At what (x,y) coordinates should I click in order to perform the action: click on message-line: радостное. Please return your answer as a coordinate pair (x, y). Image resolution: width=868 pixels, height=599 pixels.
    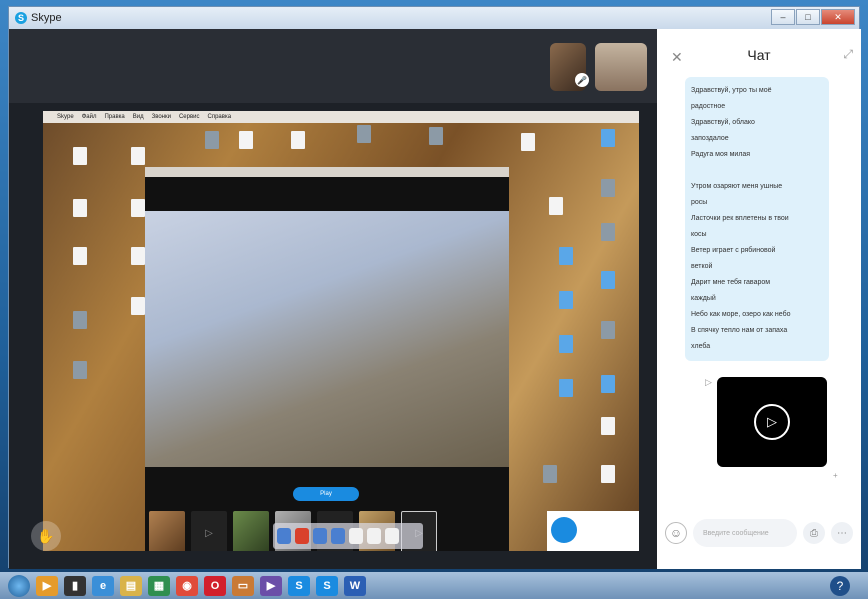
    Looking at the image, I should click on (708, 106).